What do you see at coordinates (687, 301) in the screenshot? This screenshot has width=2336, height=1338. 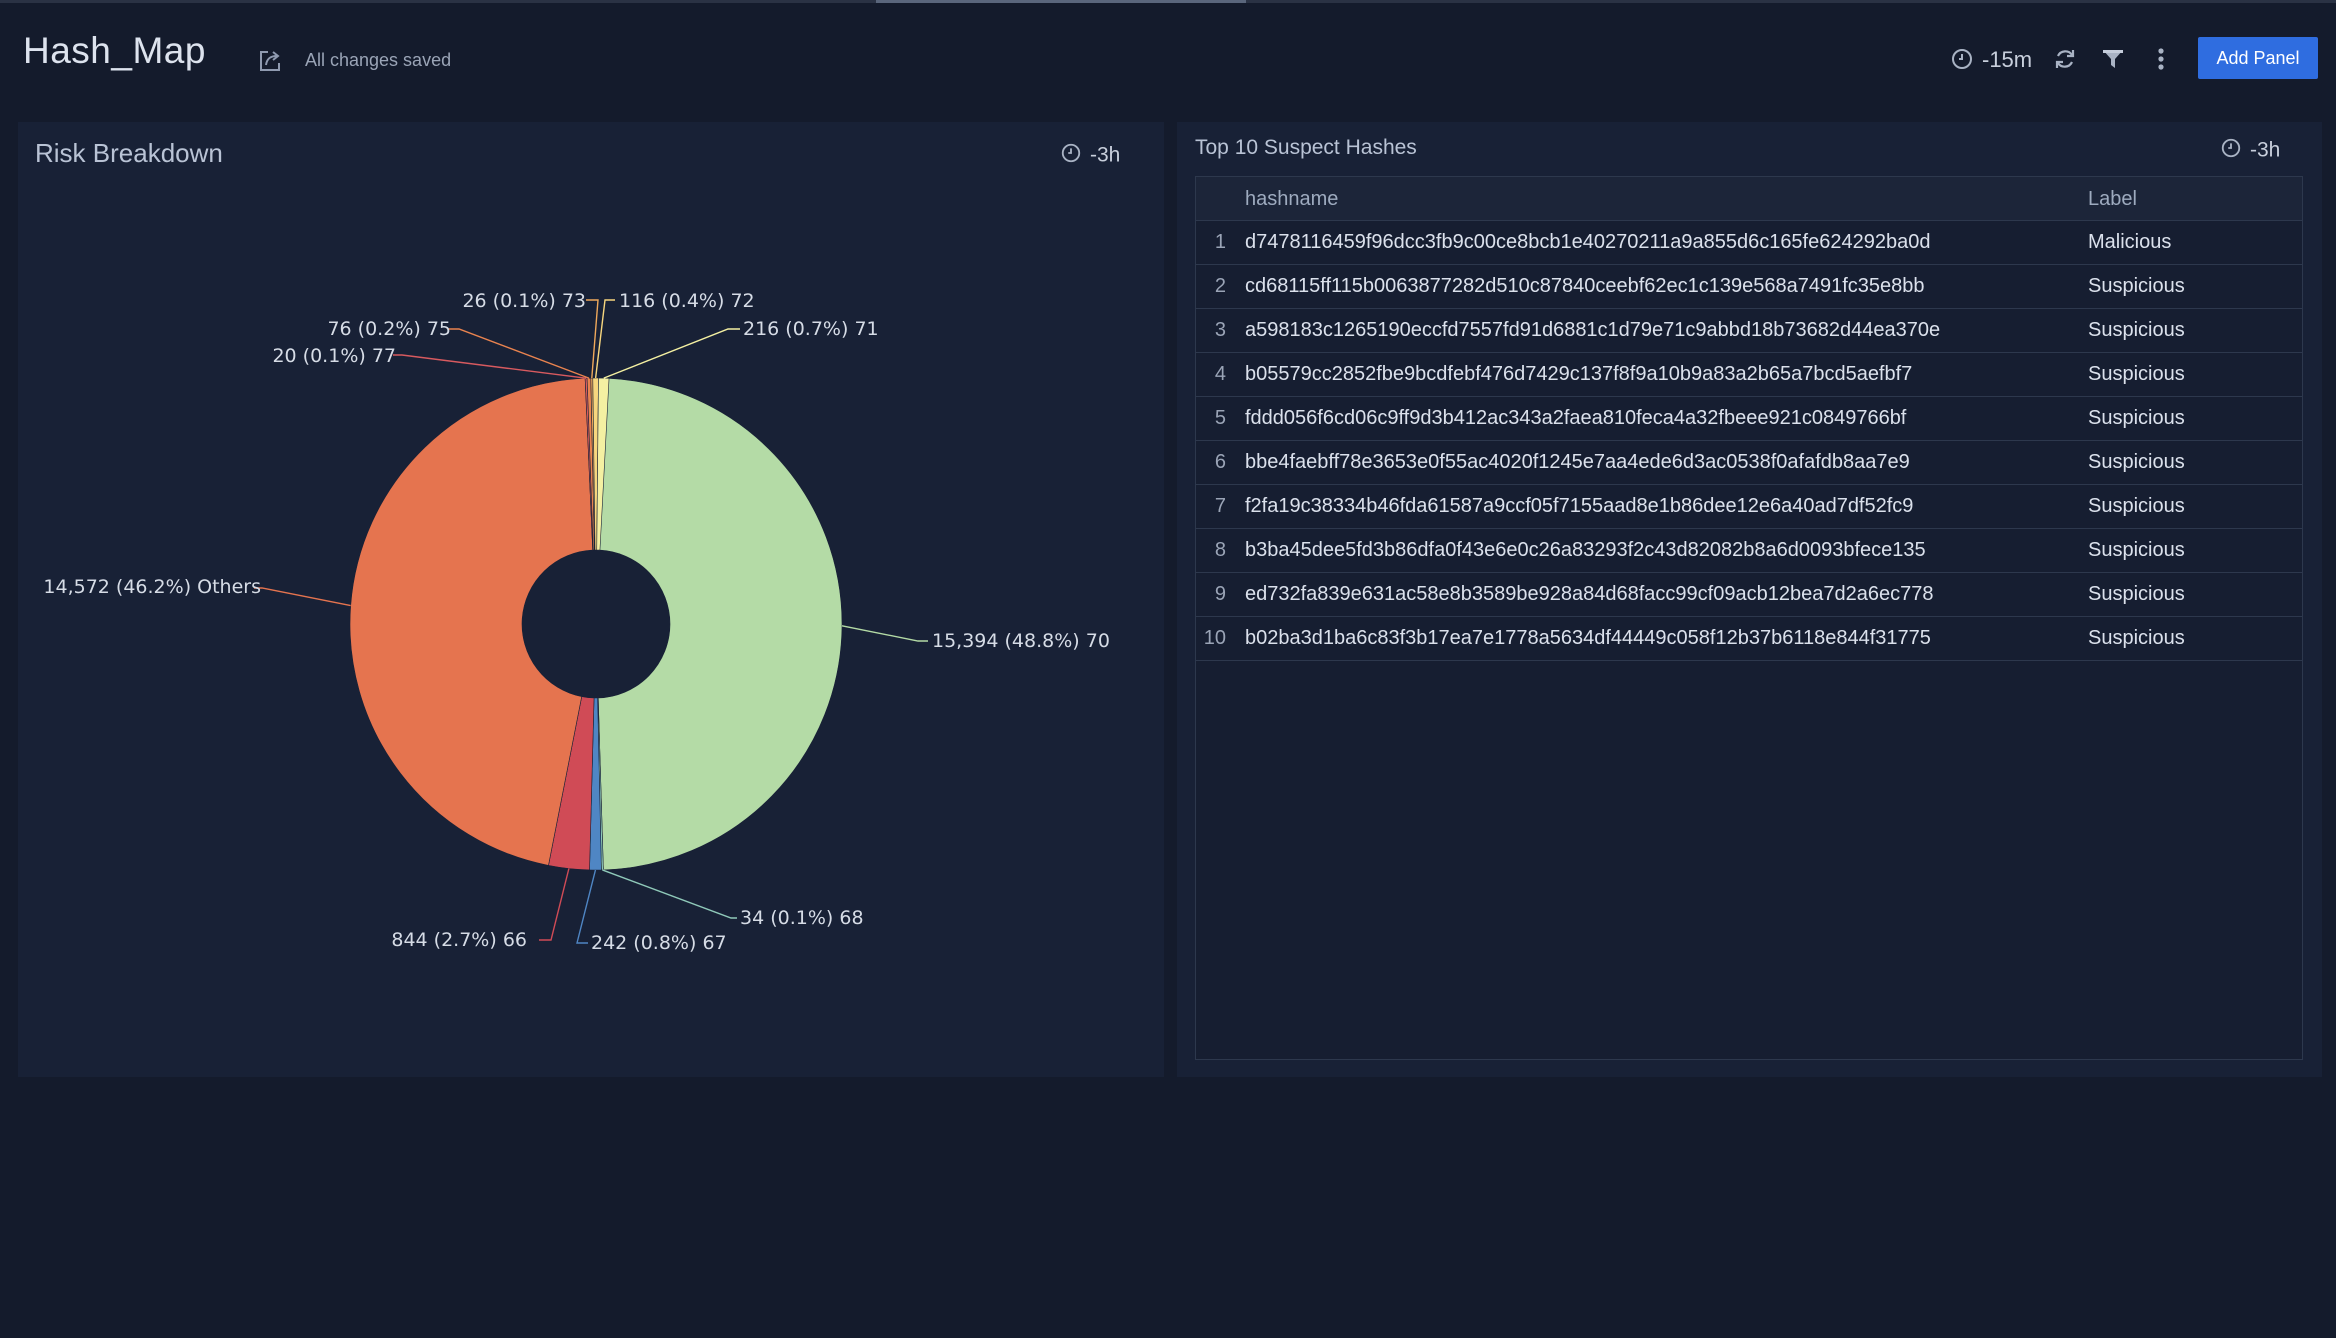 I see `slice-label-72: 116 (0.4%) 72` at bounding box center [687, 301].